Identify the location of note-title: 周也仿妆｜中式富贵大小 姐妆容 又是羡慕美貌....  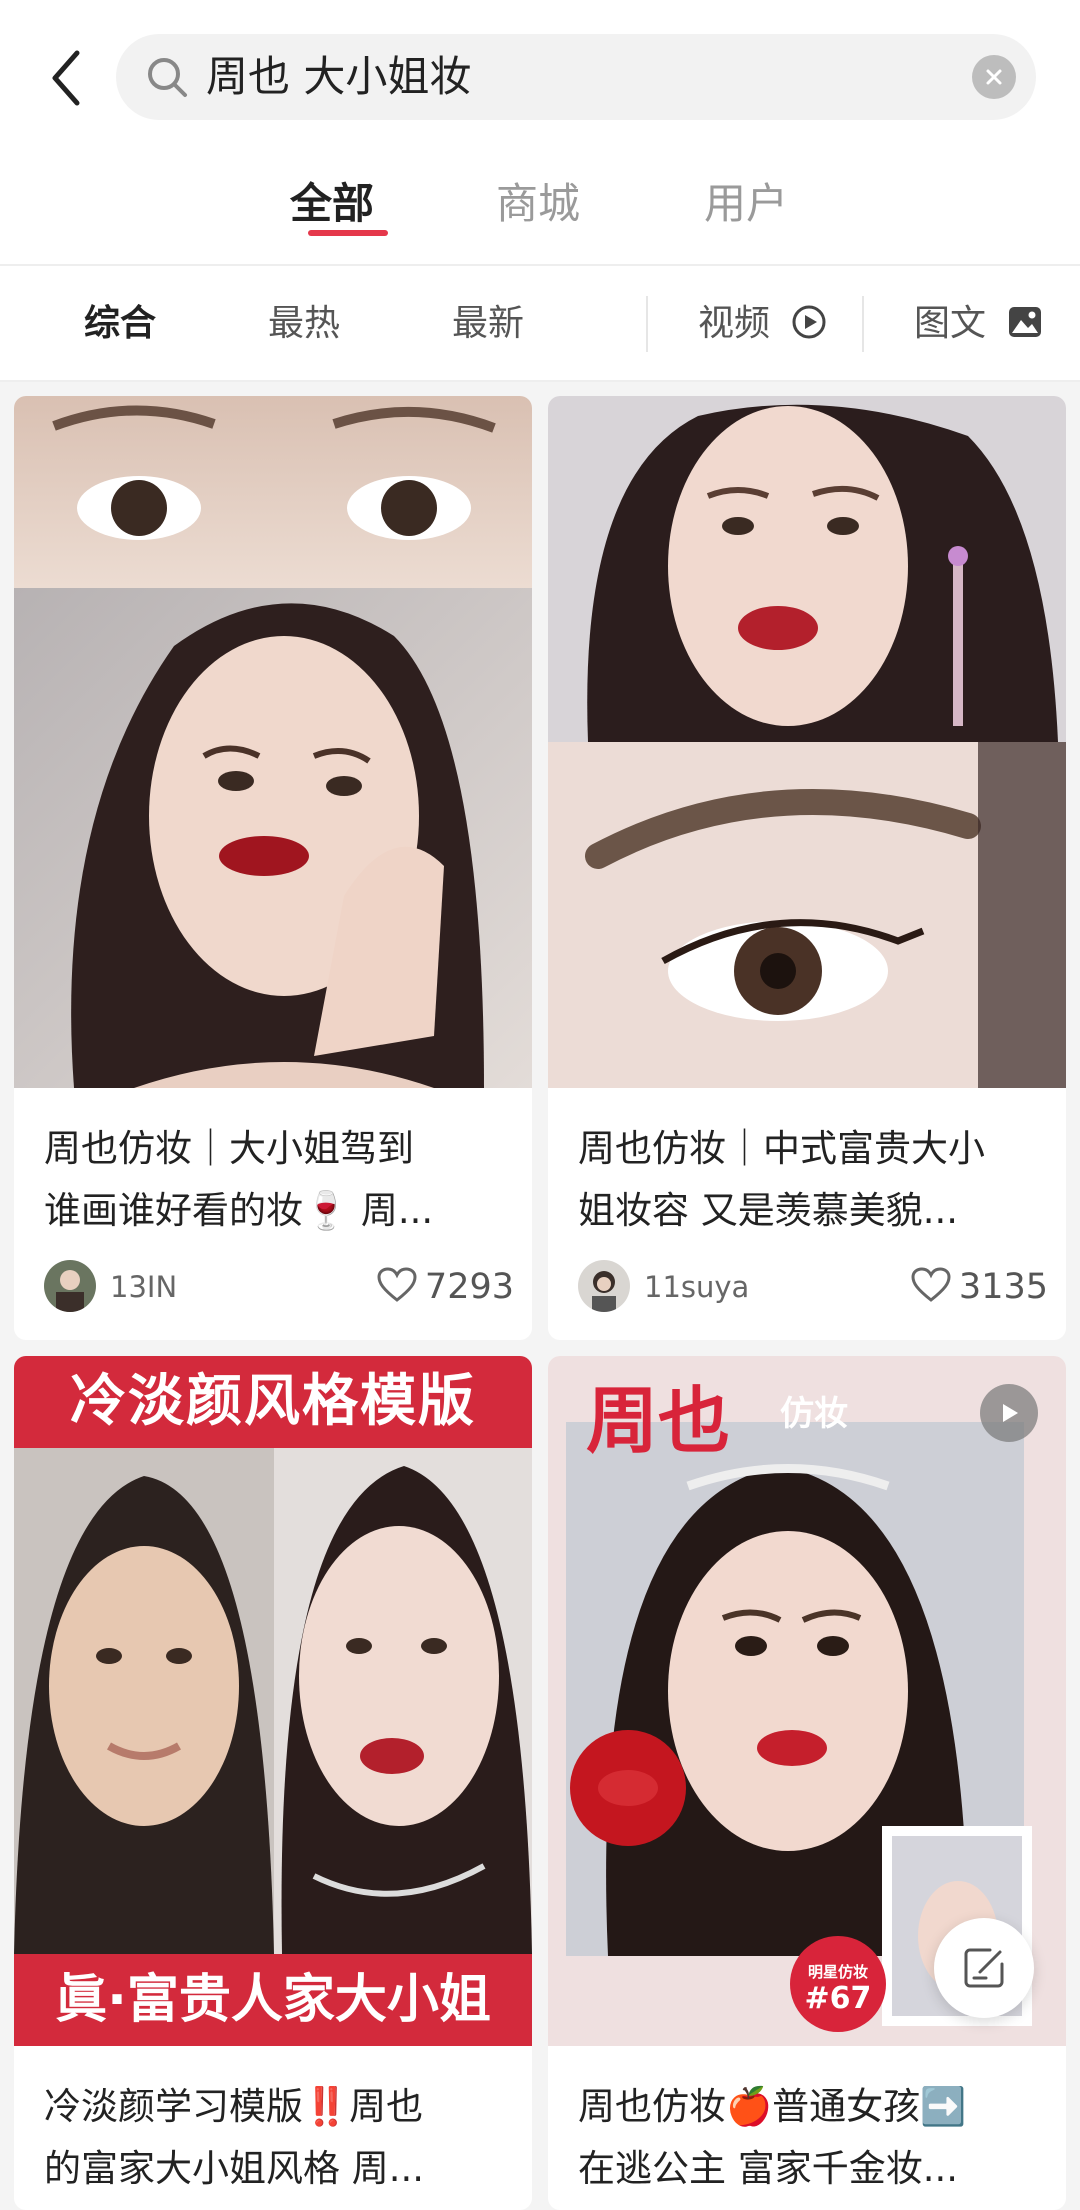
(781, 1179).